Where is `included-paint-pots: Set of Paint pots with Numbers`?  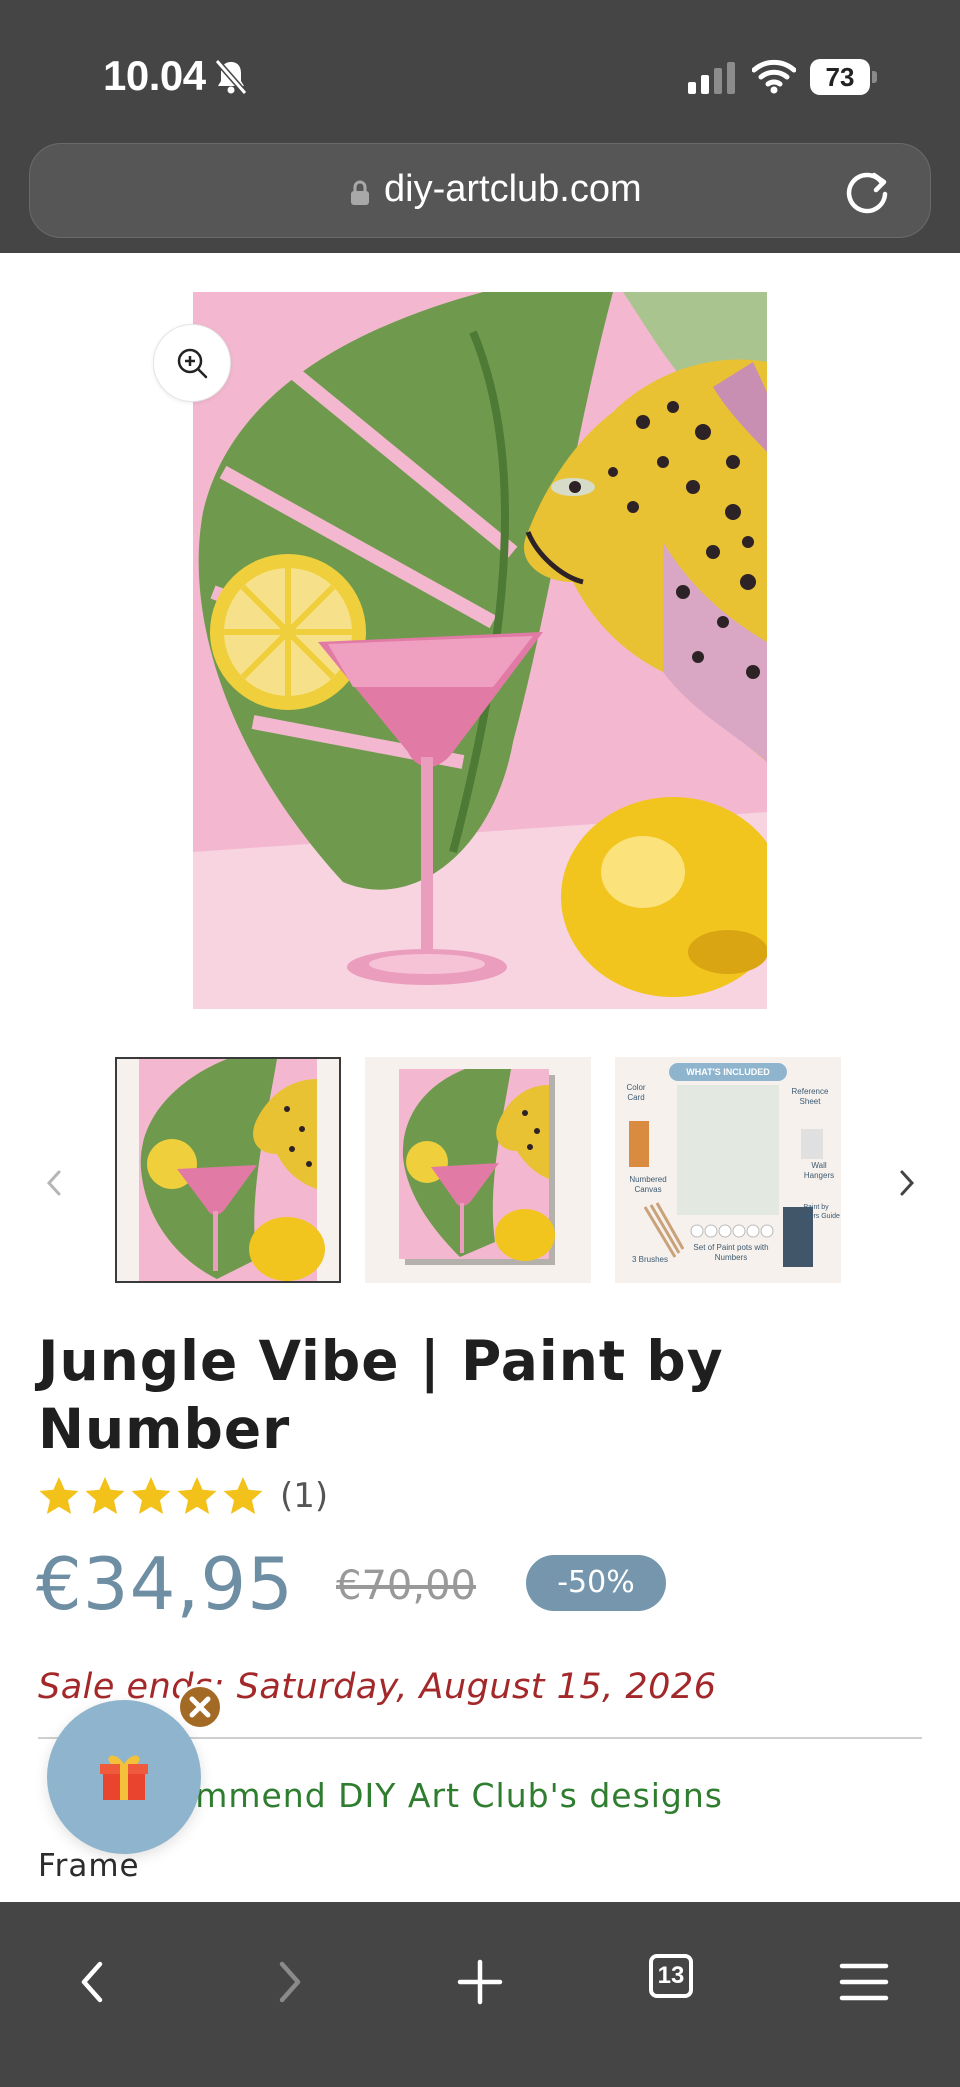 included-paint-pots: Set of Paint pots with Numbers is located at coordinates (731, 1252).